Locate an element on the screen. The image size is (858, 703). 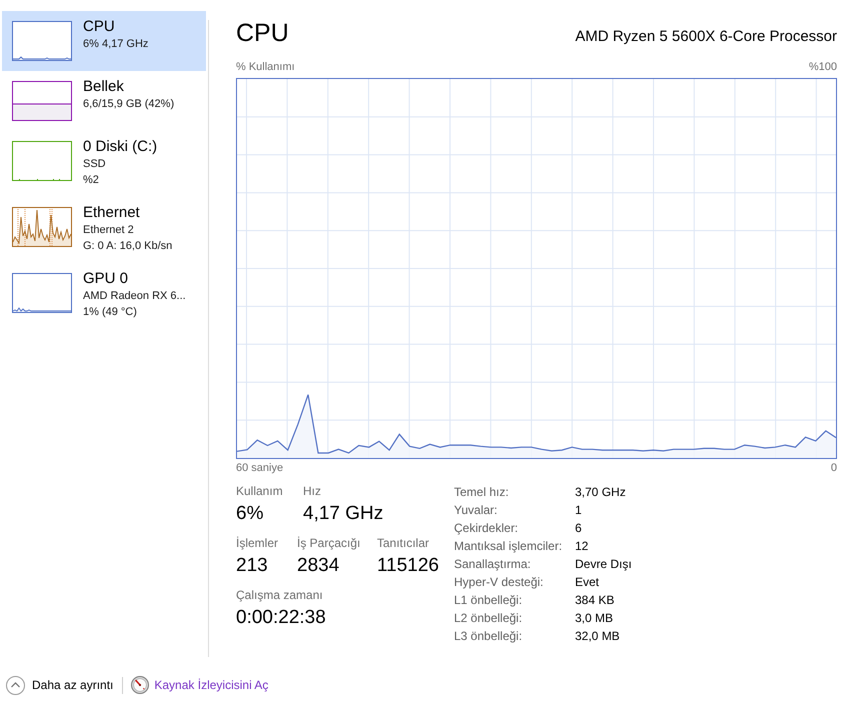
stat-value: 0:00:22:38 is located at coordinates (281, 618).